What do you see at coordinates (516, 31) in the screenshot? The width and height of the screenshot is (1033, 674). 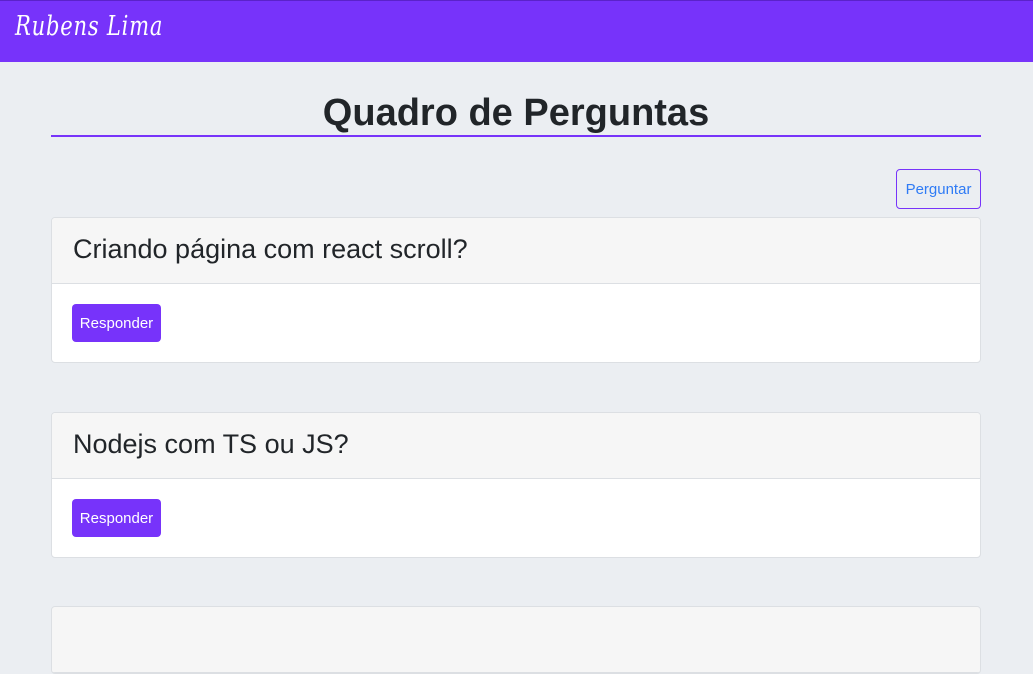 I see `top-navbar: Rubens Lima` at bounding box center [516, 31].